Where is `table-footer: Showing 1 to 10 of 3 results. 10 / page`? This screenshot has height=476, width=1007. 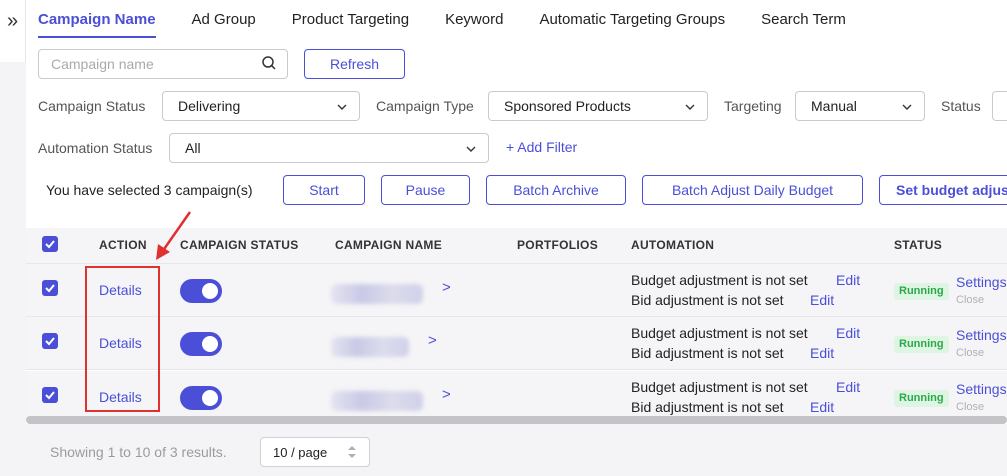
table-footer: Showing 1 to 10 of 3 results. 10 / page is located at coordinates (516, 450).